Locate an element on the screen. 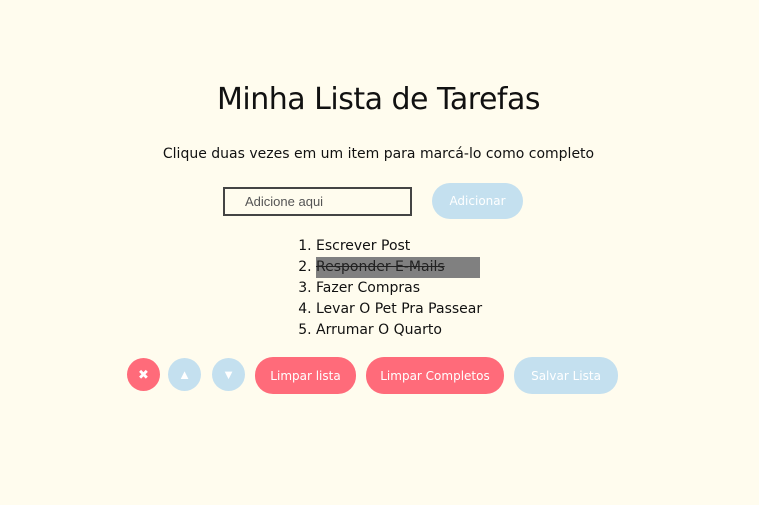 The image size is (759, 505). task-item: Escrever Post is located at coordinates (400, 246).